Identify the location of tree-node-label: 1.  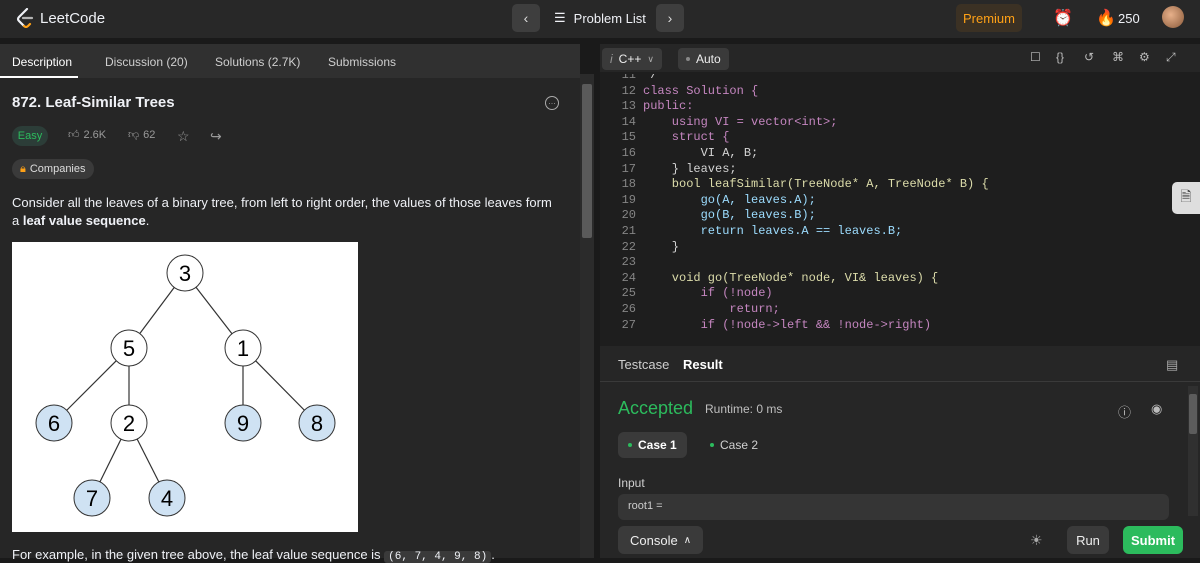
(243, 348).